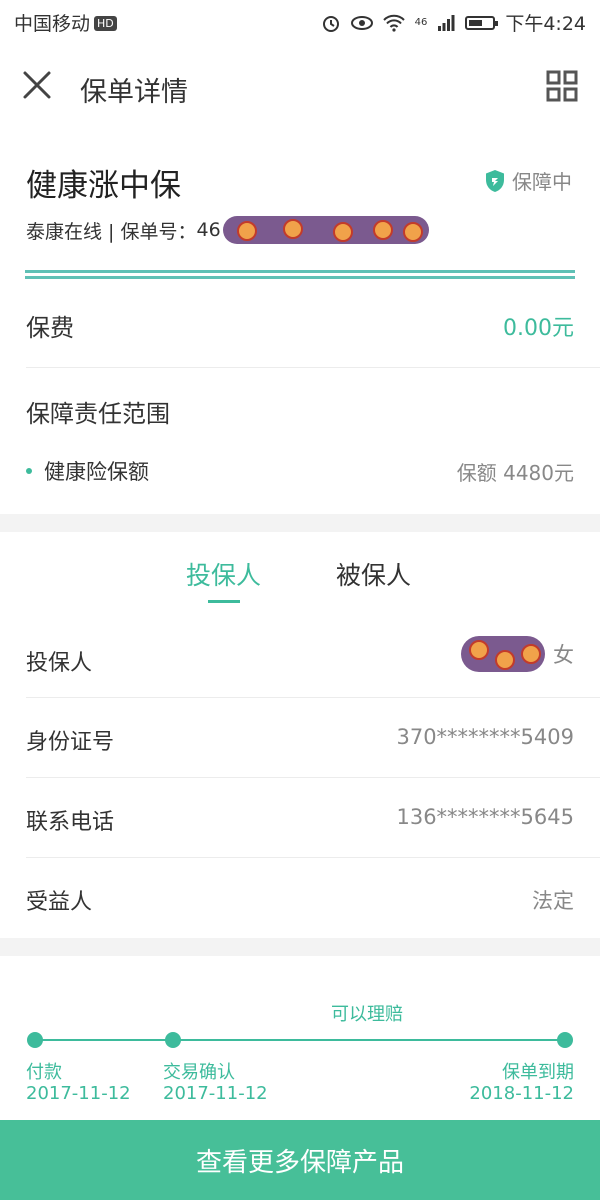 This screenshot has height=1200, width=600. I want to click on eye-icon, so click(361, 22).